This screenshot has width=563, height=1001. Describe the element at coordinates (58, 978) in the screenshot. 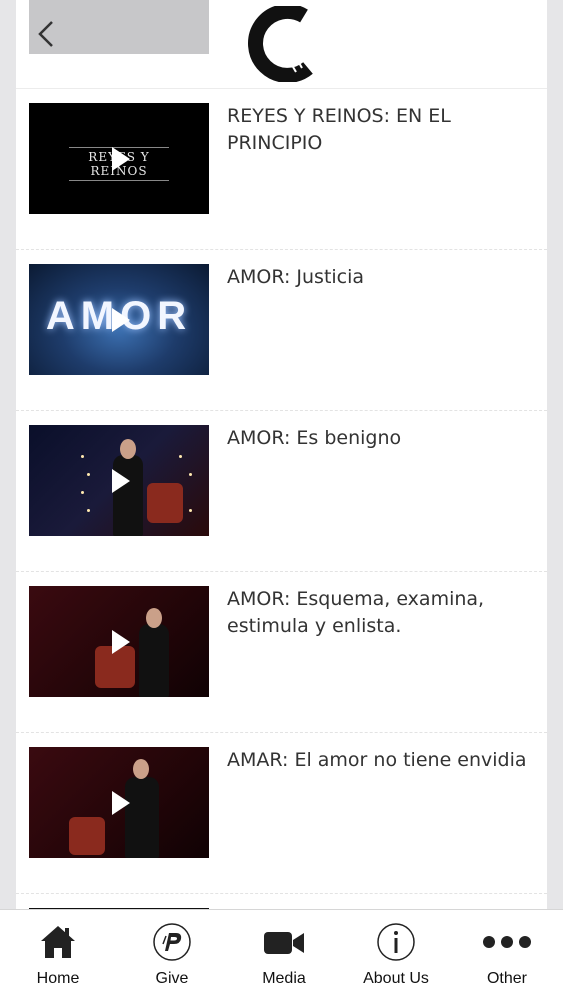

I see `tab-label: Home` at that location.